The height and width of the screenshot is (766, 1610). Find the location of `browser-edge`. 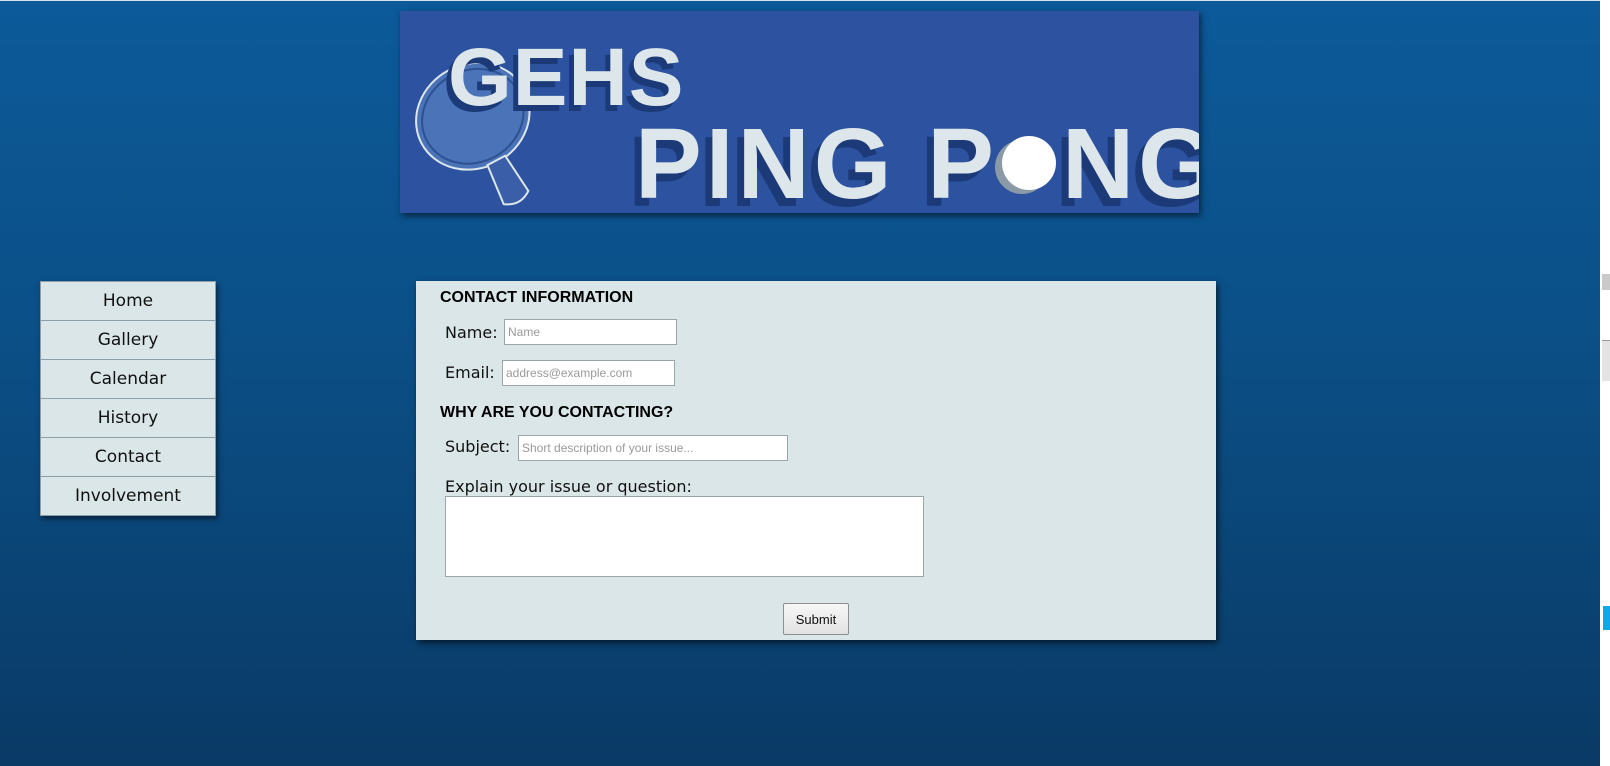

browser-edge is located at coordinates (1605, 383).